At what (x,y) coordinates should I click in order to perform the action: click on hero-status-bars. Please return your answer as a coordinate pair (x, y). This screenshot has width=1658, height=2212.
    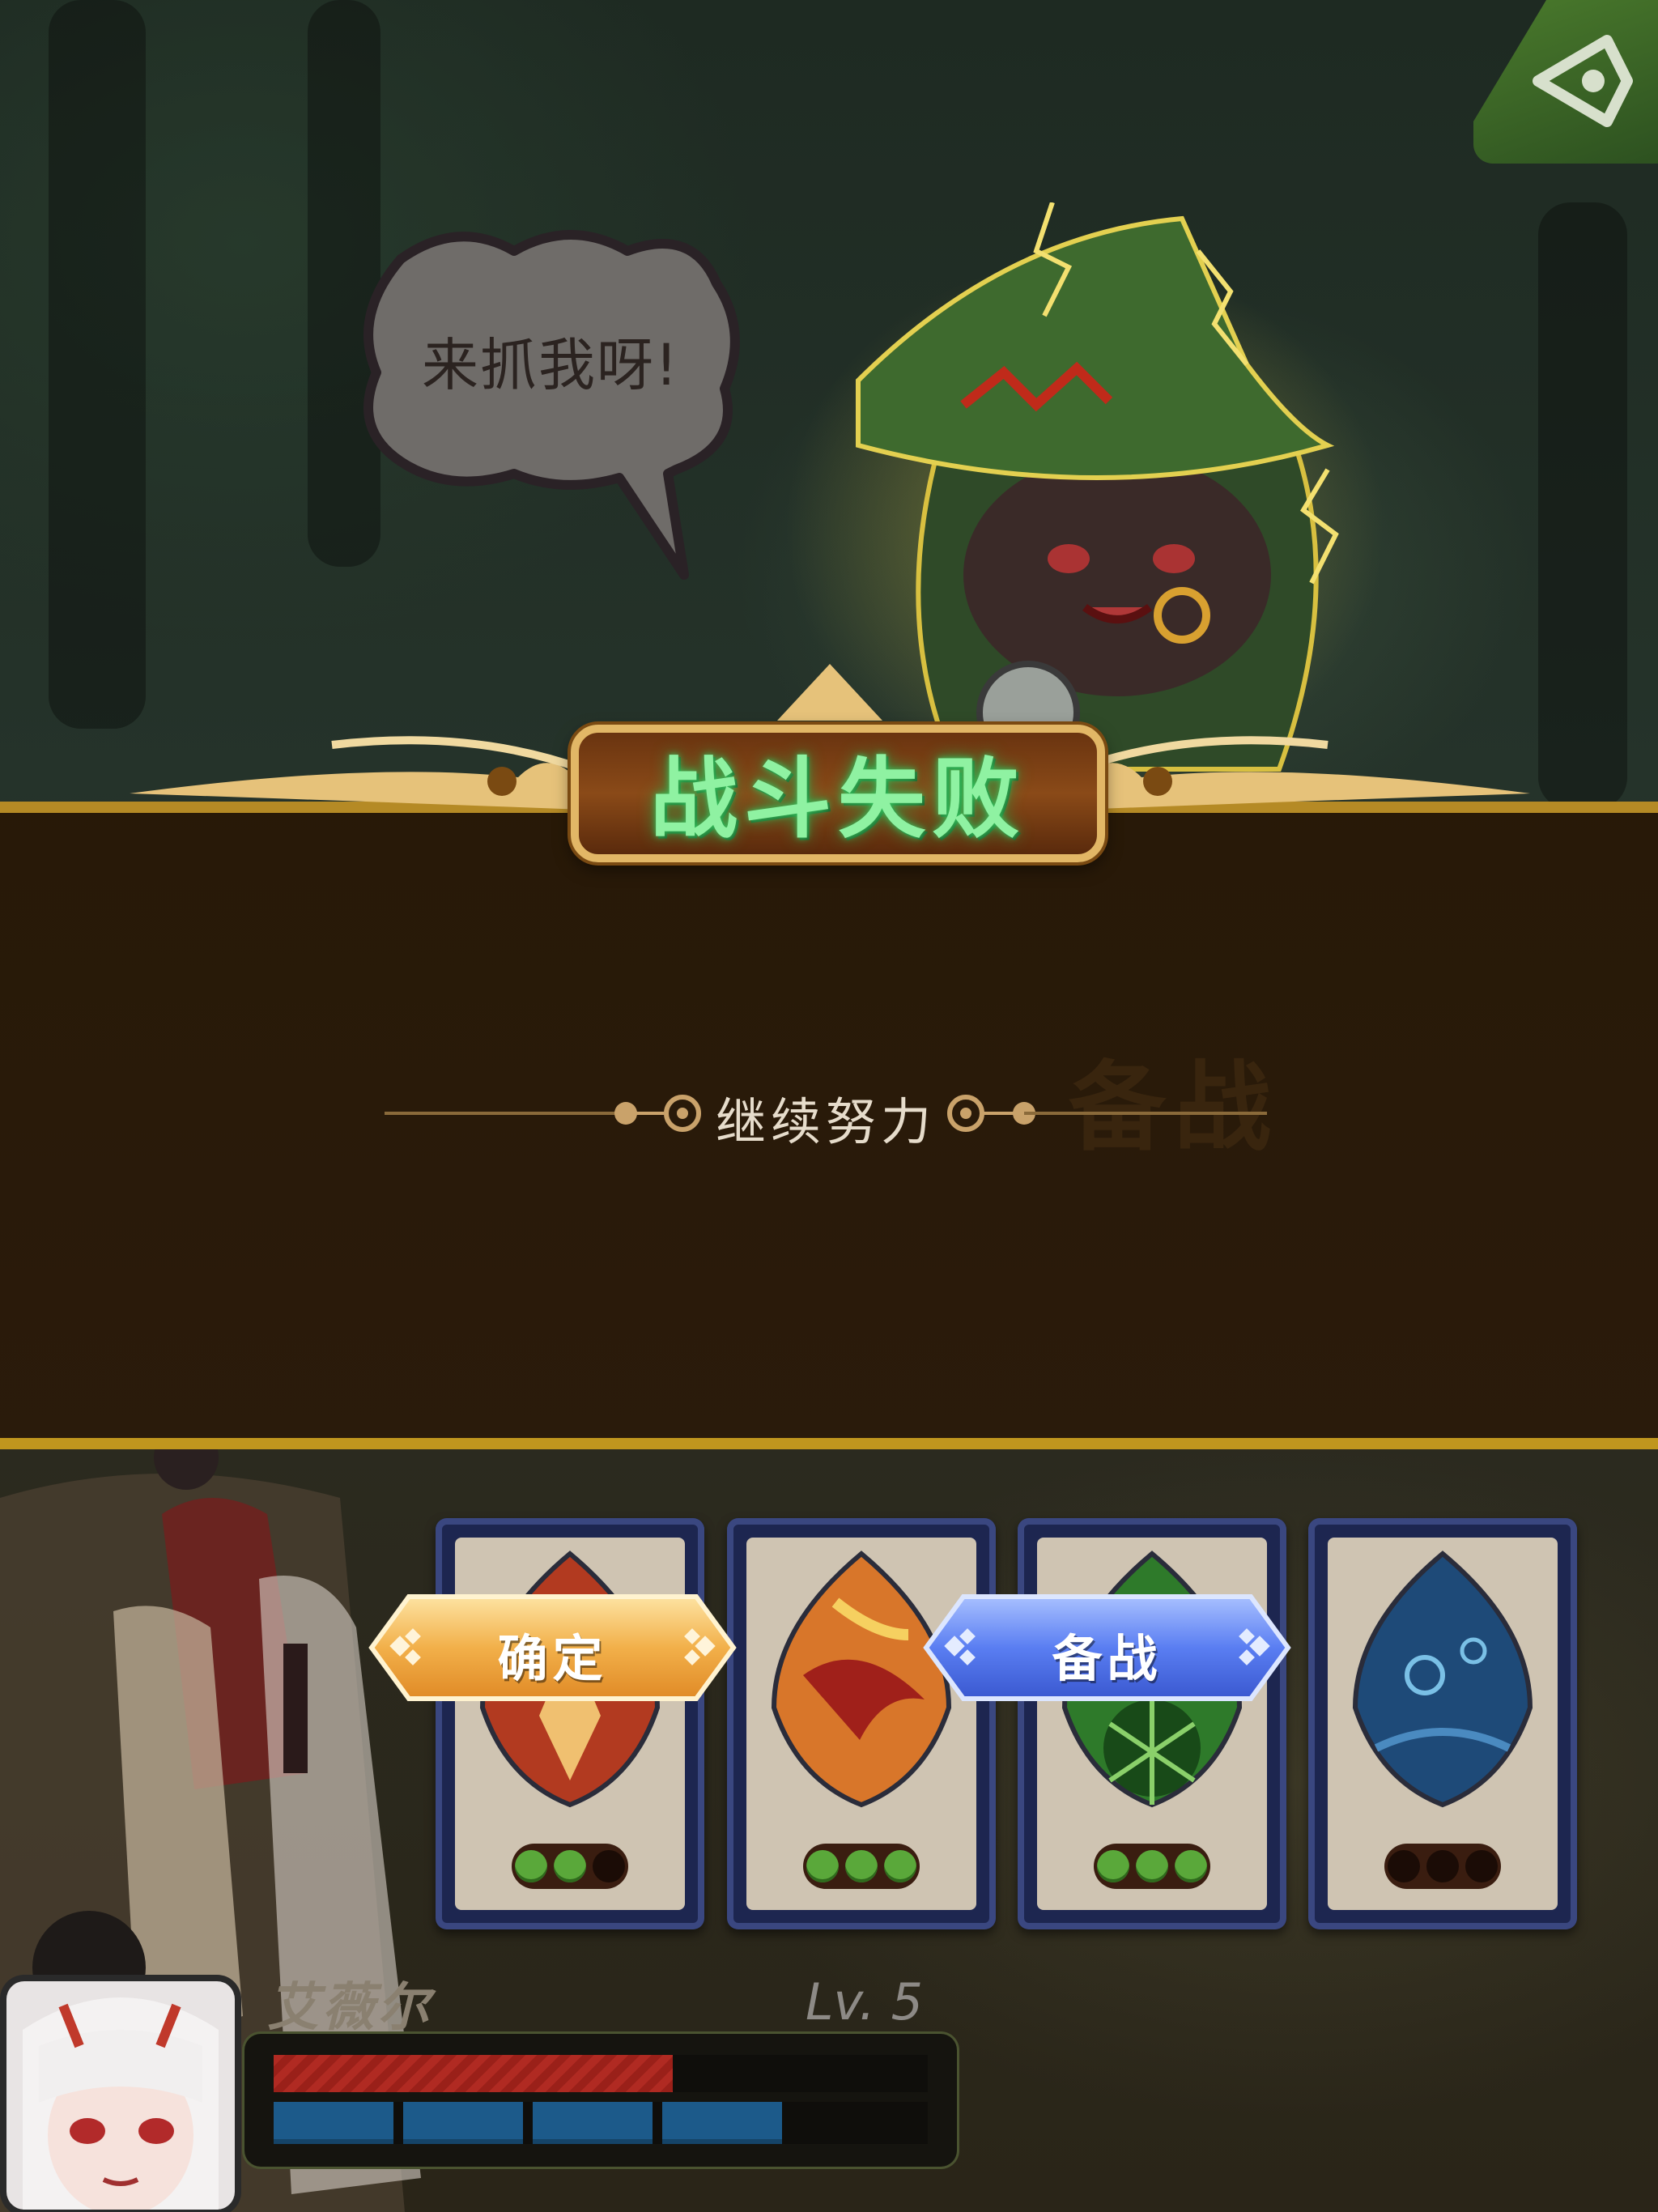
    Looking at the image, I should click on (600, 2100).